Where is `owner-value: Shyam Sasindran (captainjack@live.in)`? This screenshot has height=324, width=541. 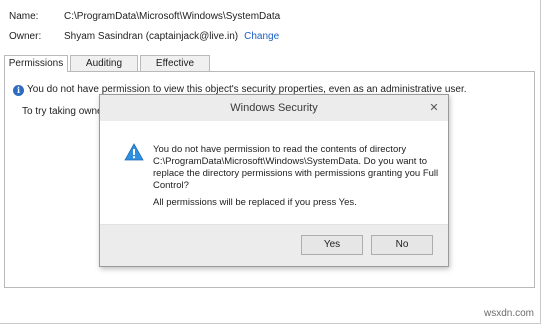 owner-value: Shyam Sasindran (captainjack@live.in) is located at coordinates (151, 36).